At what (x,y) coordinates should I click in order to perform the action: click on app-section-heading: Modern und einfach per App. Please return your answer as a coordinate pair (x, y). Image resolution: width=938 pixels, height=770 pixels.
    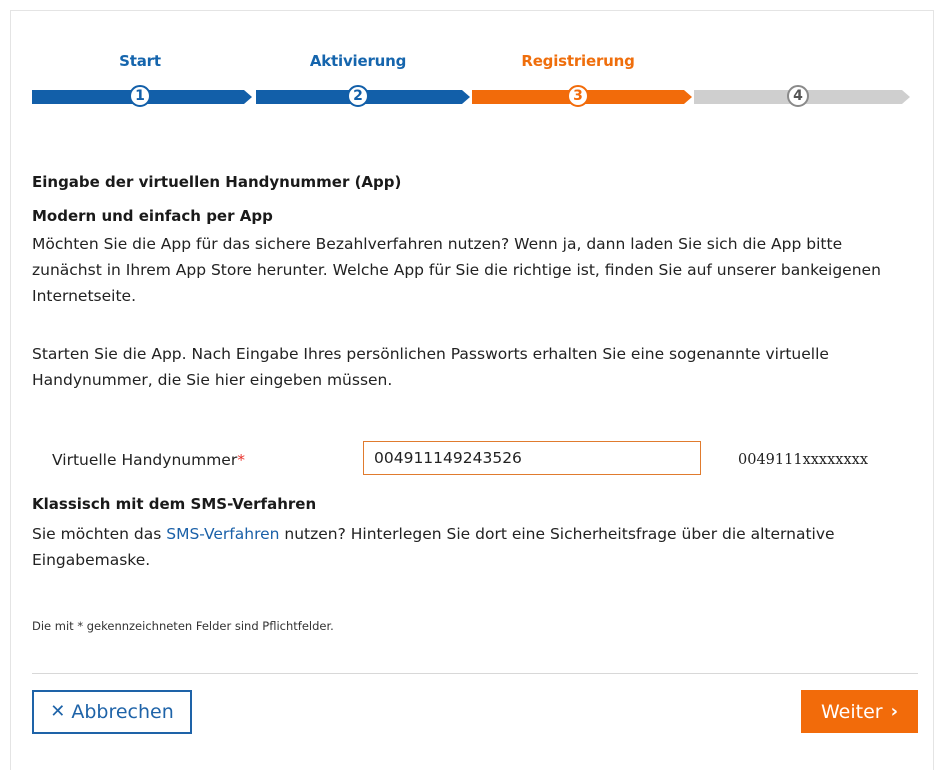
    Looking at the image, I should click on (152, 216).